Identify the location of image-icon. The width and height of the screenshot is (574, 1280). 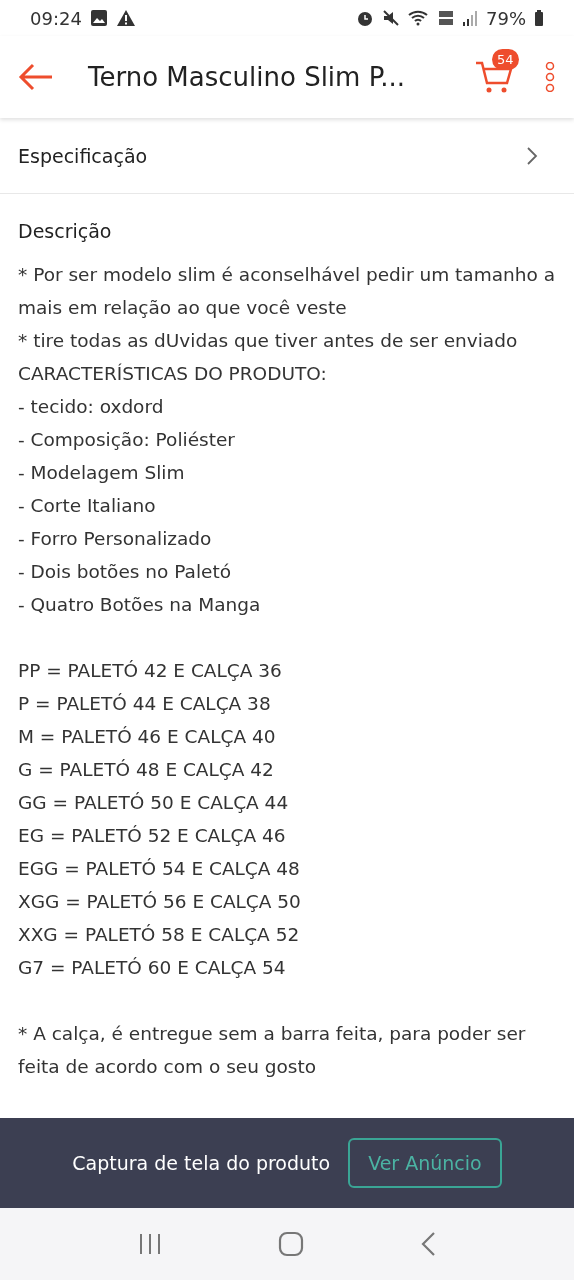
(98, 18).